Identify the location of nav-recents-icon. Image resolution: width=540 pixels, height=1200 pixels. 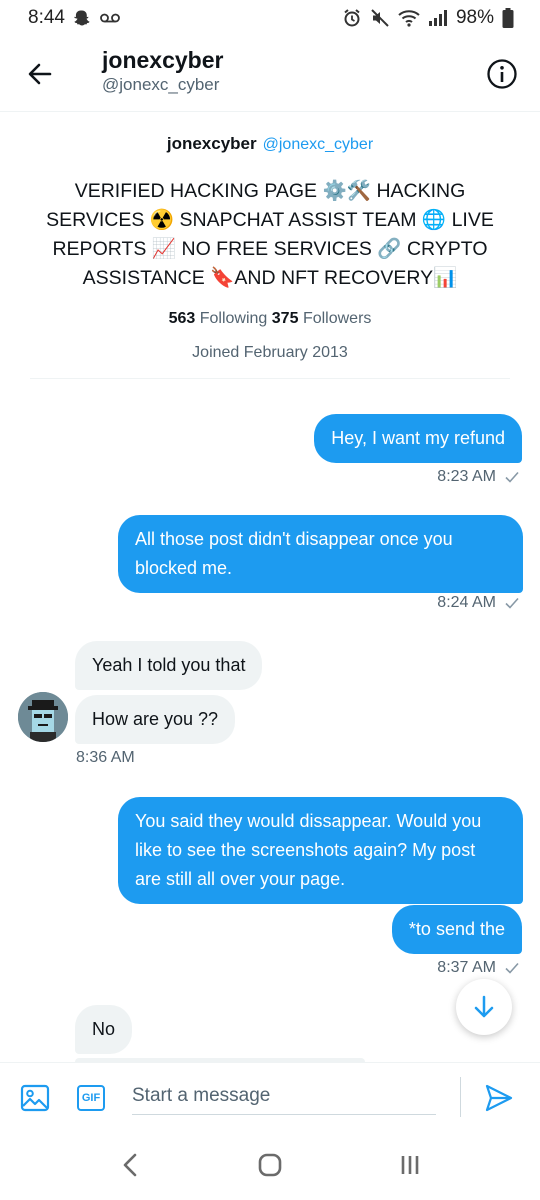
(410, 1165).